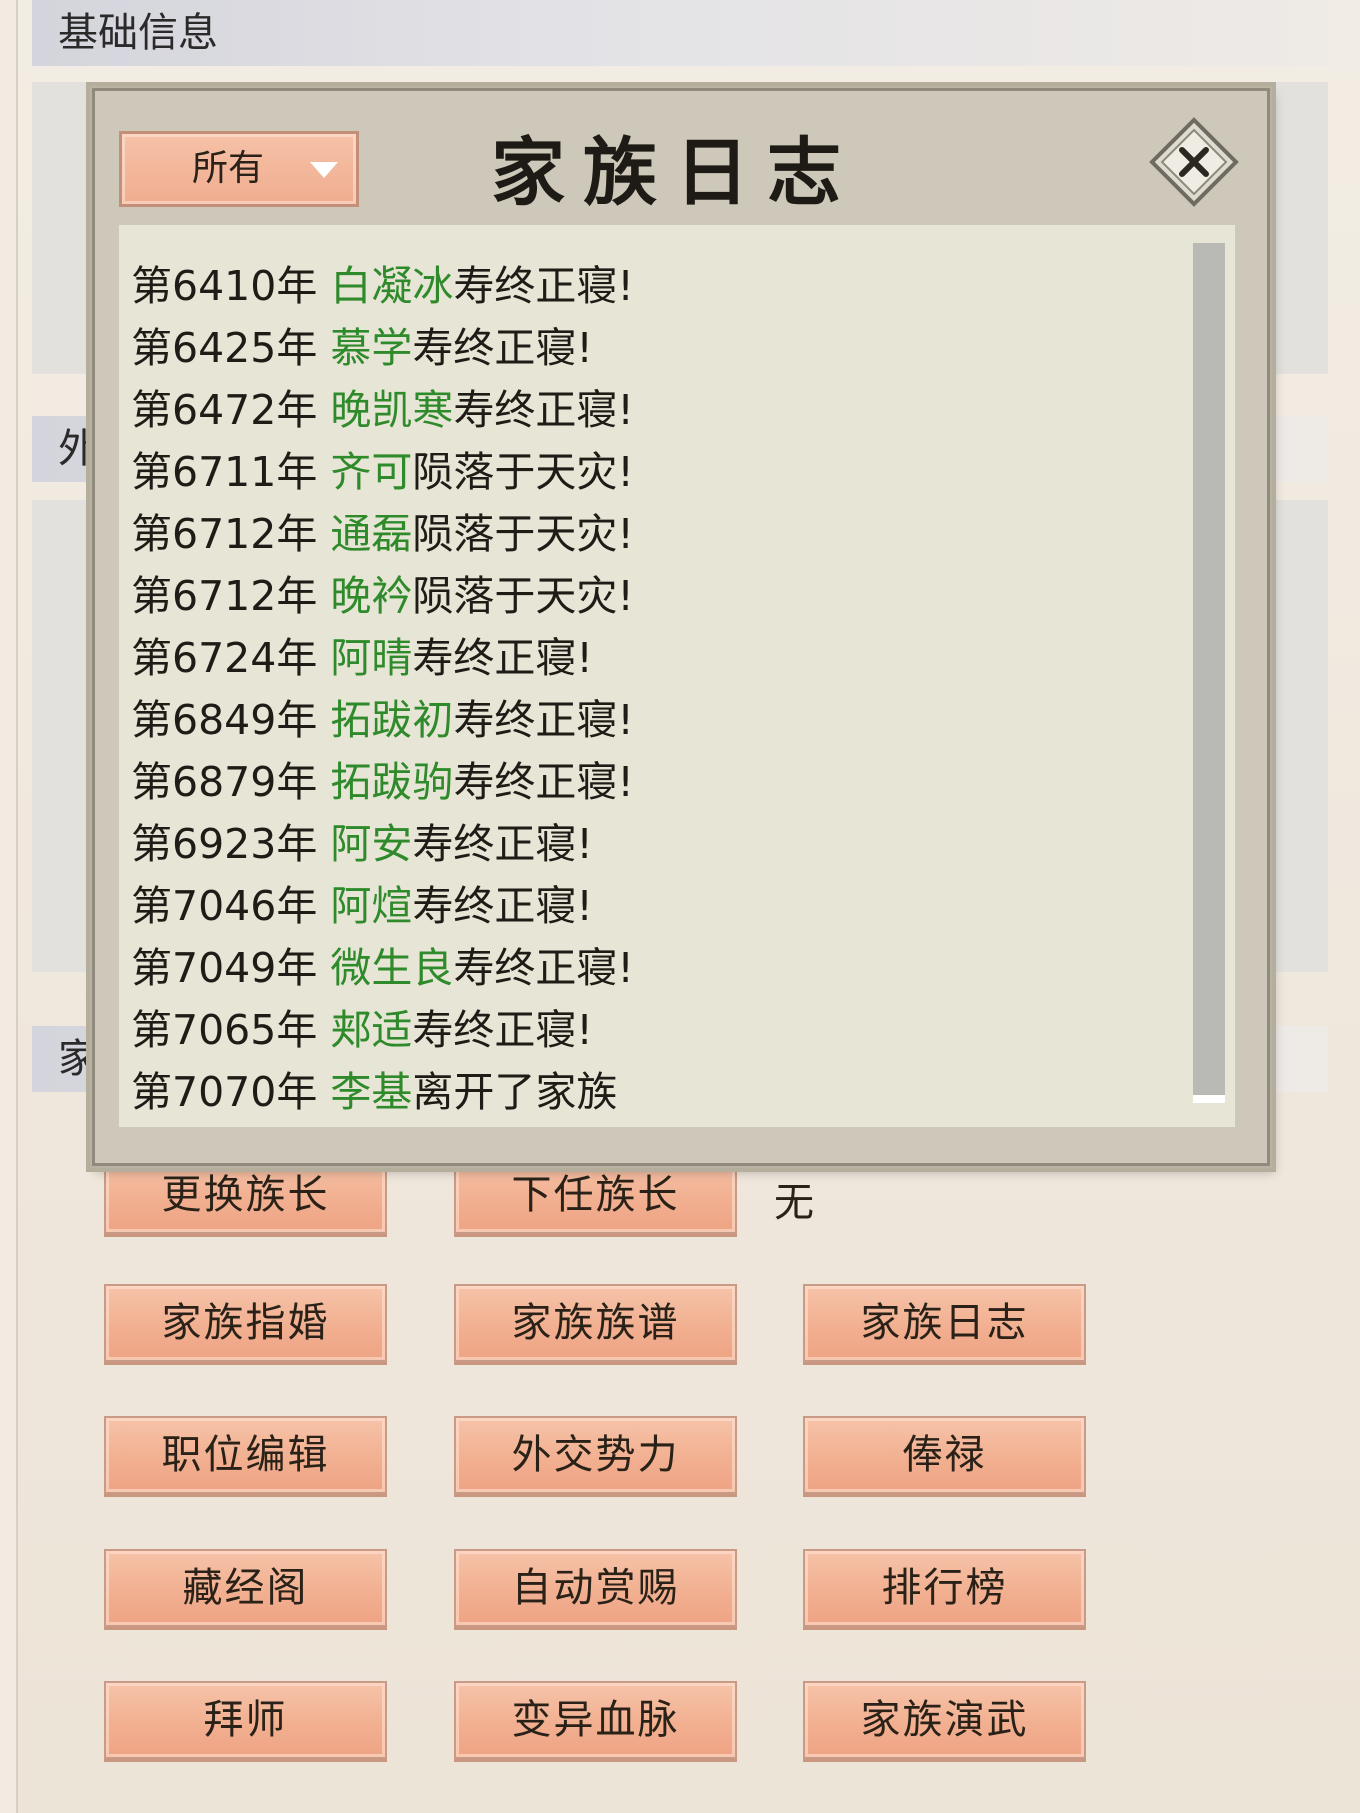 The height and width of the screenshot is (1813, 1360). Describe the element at coordinates (515, 1092) in the screenshot. I see `log-entry-event: 离开了家族` at that location.